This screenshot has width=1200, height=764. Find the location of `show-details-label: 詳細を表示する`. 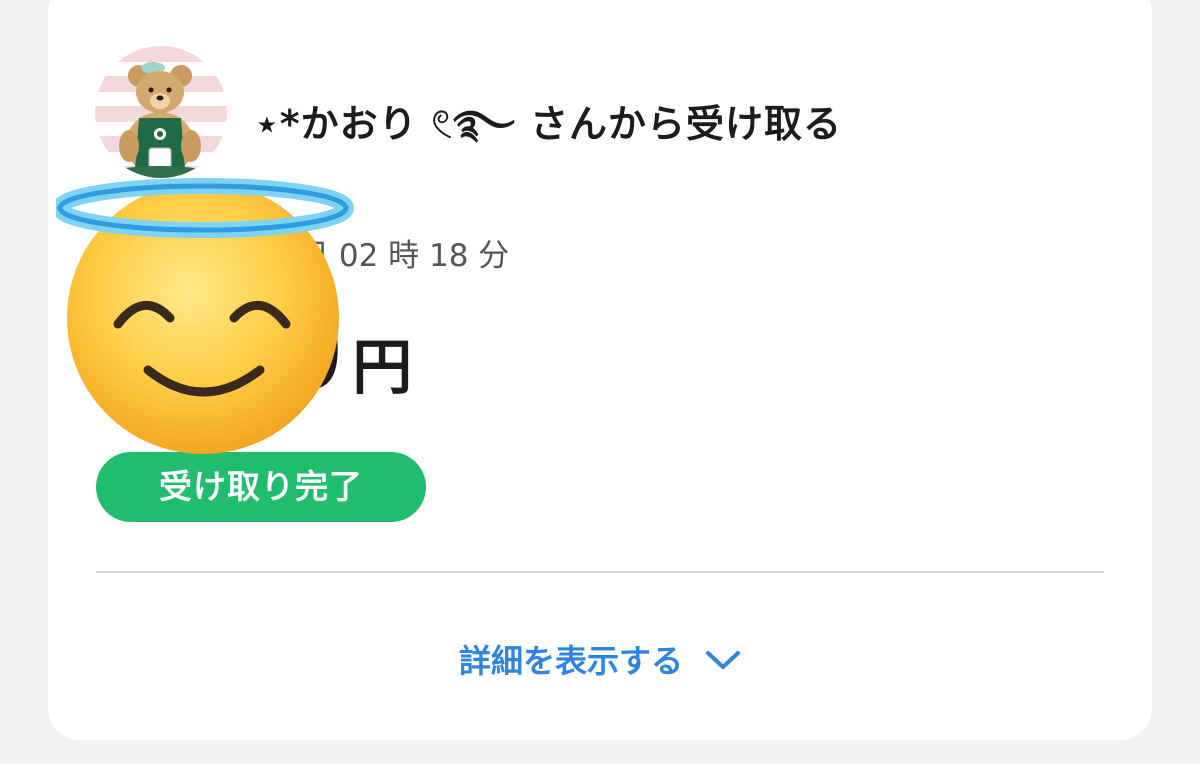

show-details-label: 詳細を表示する is located at coordinates (570, 661).